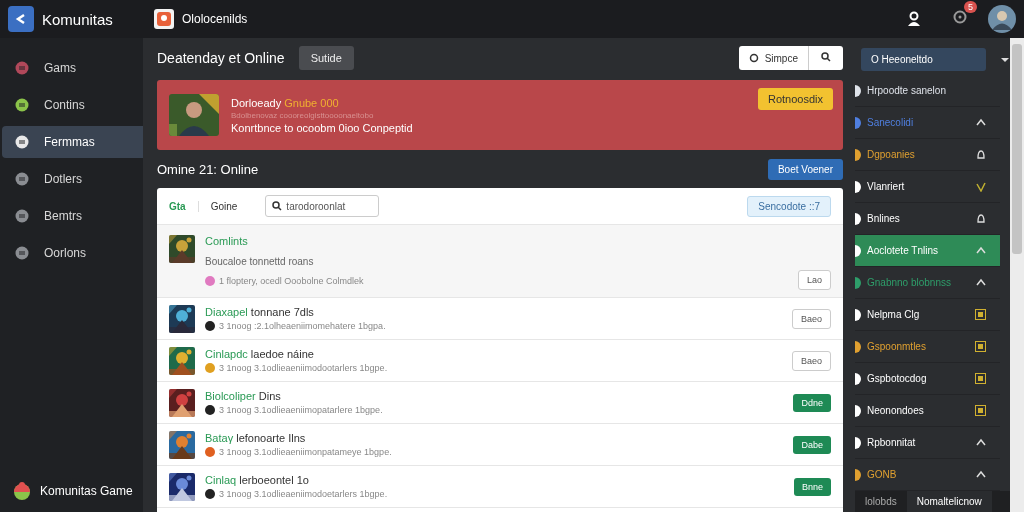 The image size is (1024, 512). I want to click on check-icon, so click(981, 186).